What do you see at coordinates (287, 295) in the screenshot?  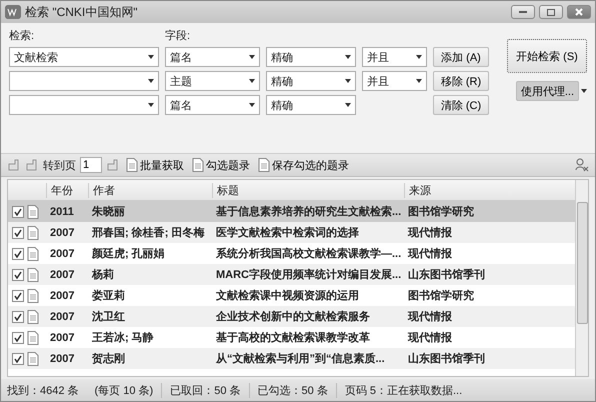 I see `title-cell-text: 文献检索课中视频资源的运用` at bounding box center [287, 295].